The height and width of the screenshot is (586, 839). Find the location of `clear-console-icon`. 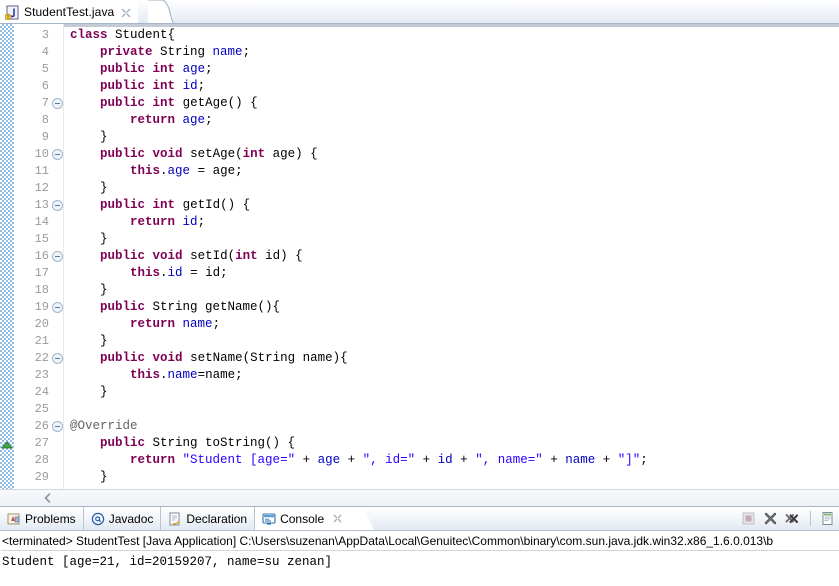

clear-console-icon is located at coordinates (828, 518).